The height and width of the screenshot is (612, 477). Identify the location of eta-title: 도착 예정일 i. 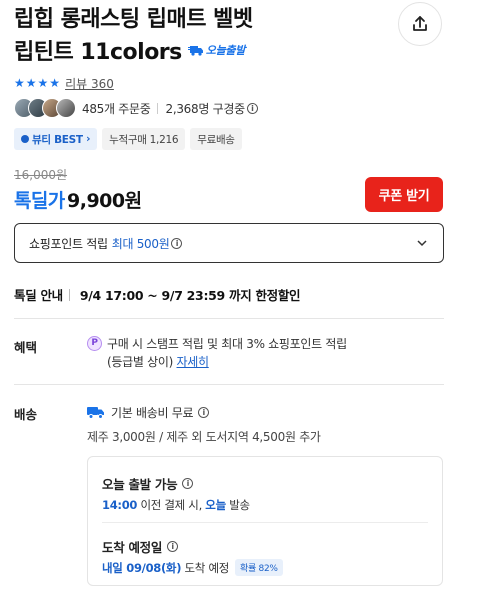
(140, 546).